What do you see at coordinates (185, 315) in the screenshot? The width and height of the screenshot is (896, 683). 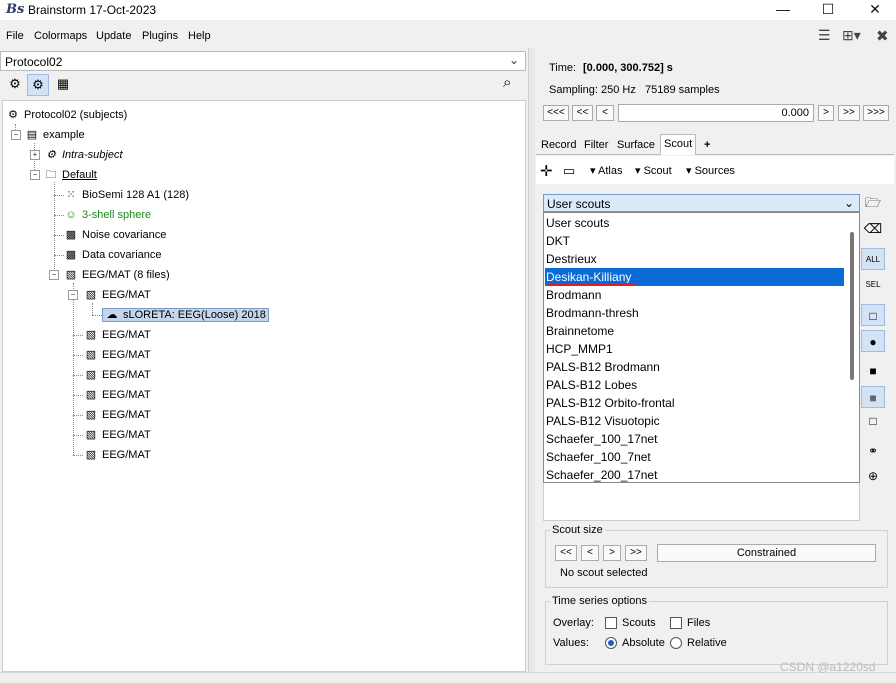 I see `tree-source-result: ☁ sLORETA: EEG(Loose) 2018` at bounding box center [185, 315].